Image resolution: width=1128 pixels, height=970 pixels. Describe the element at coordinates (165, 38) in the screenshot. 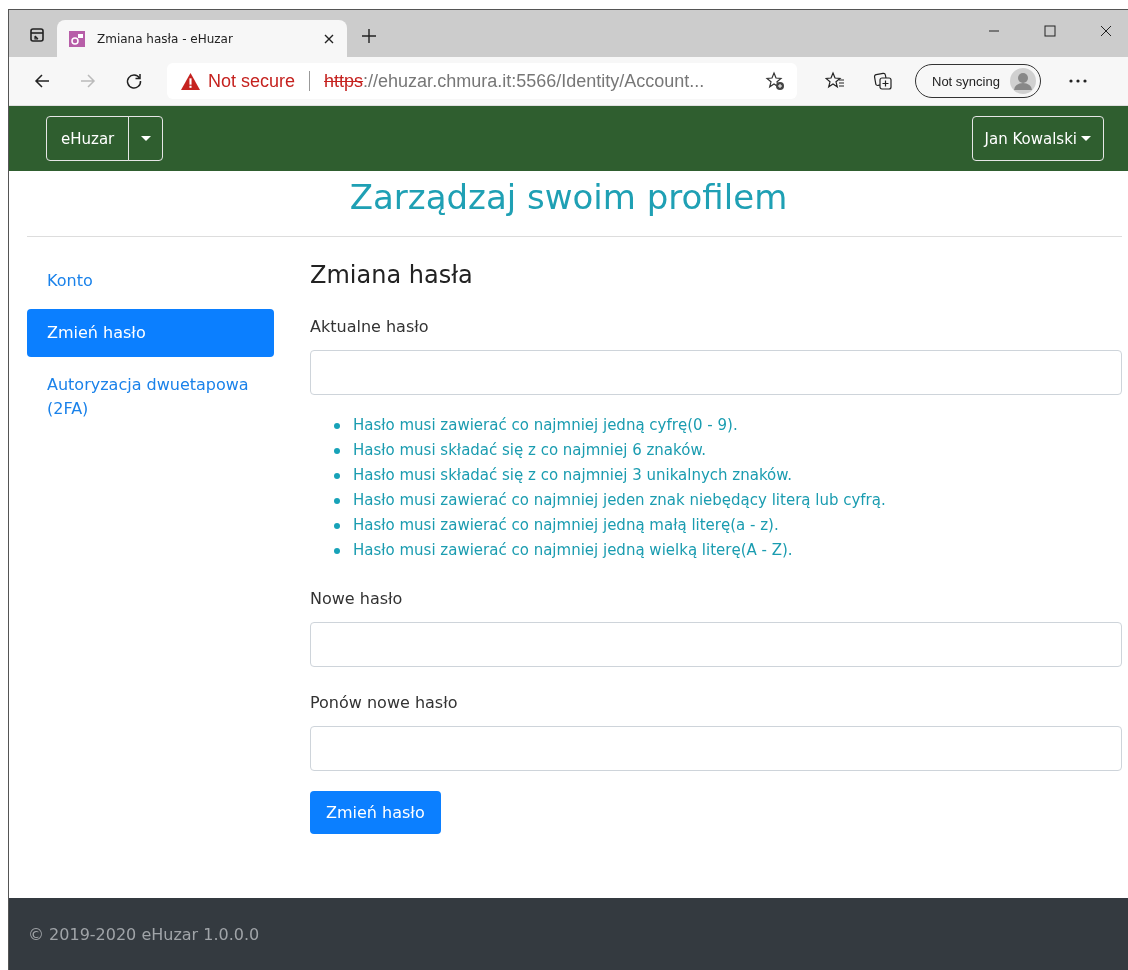

I see `tab-title: Zmiana hasła - eHuzar` at that location.